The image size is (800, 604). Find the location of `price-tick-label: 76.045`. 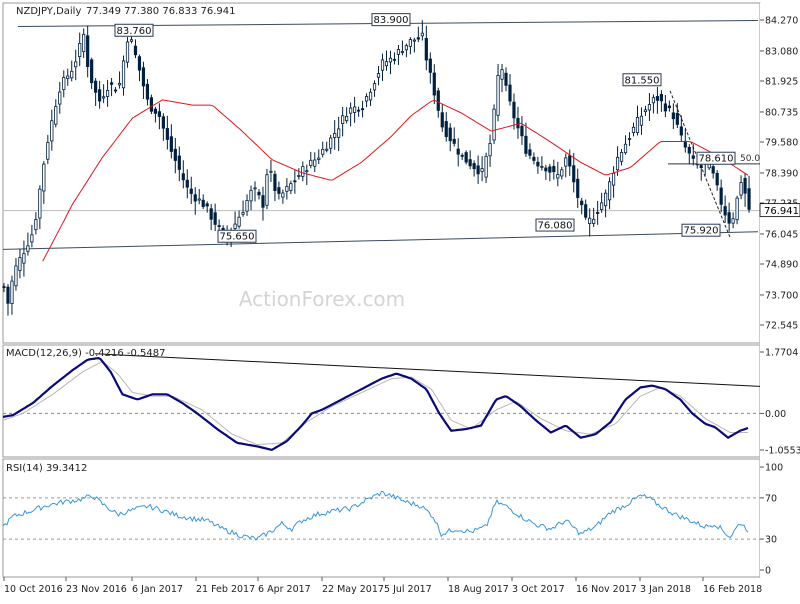

price-tick-label: 76.045 is located at coordinates (781, 234).